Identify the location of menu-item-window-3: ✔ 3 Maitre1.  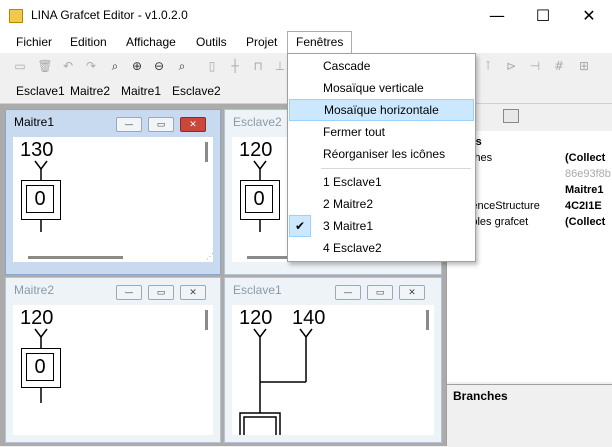
(381, 226).